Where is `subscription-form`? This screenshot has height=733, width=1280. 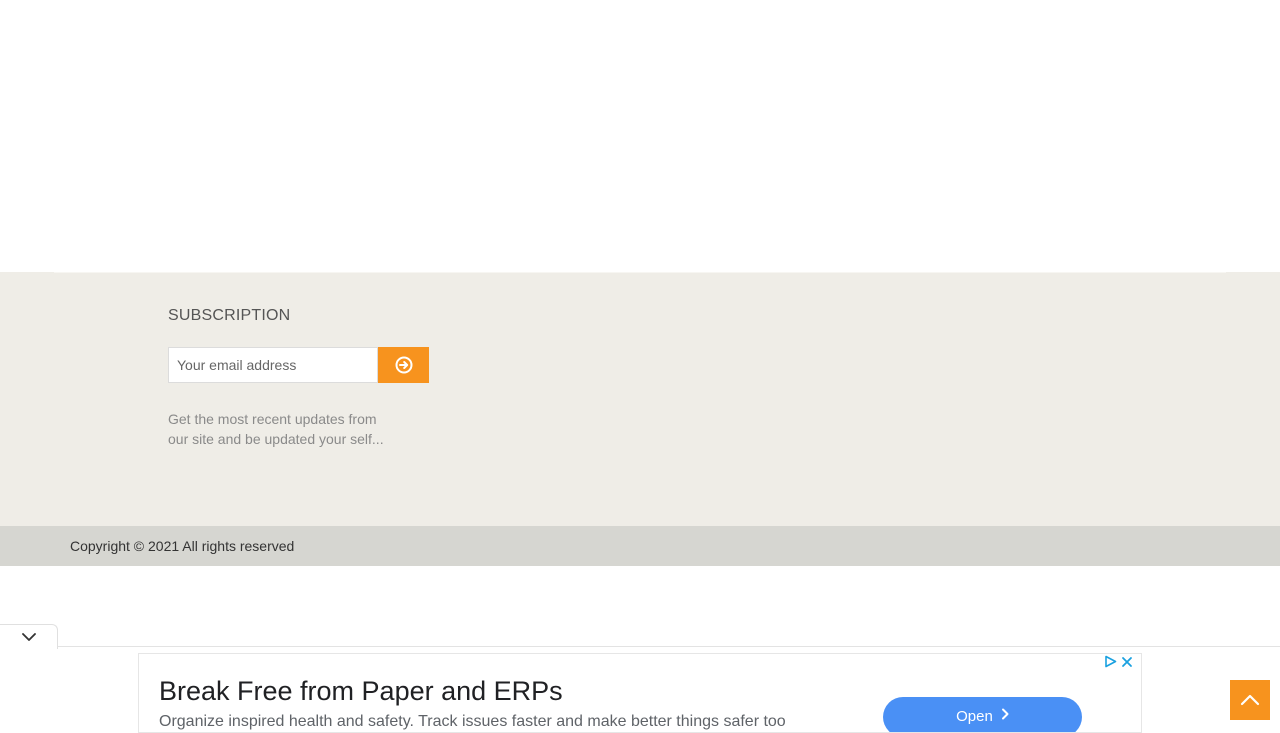
subscription-form is located at coordinates (298, 365).